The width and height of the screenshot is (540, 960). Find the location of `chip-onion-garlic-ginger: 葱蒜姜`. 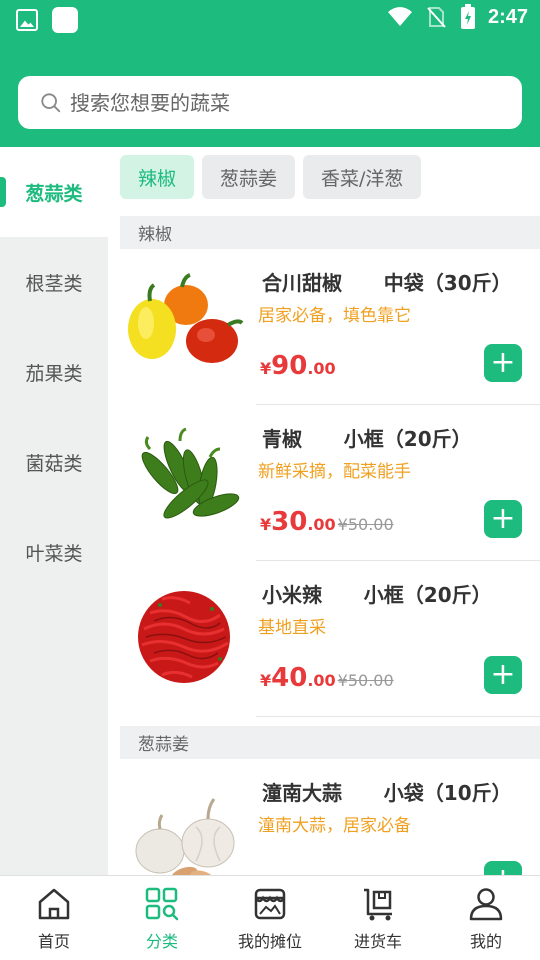

chip-onion-garlic-ginger: 葱蒜姜 is located at coordinates (249, 177).